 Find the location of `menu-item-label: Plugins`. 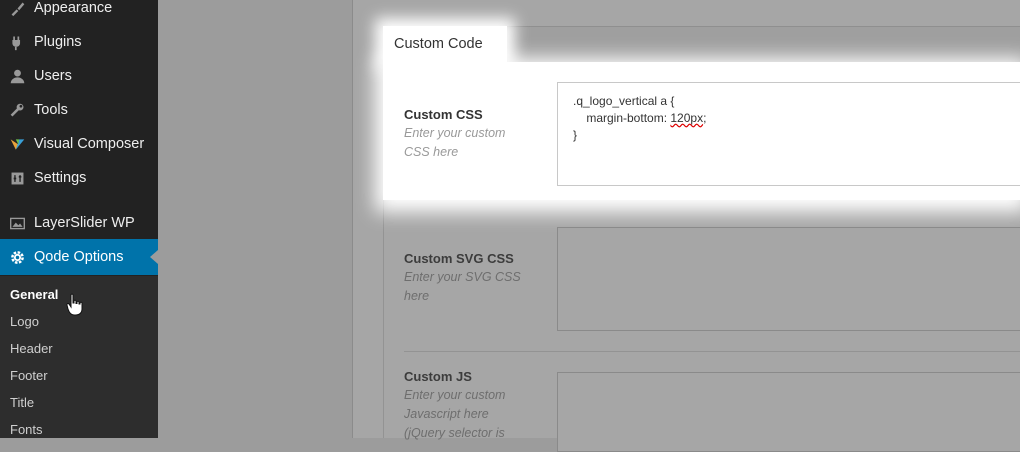

menu-item-label: Plugins is located at coordinates (58, 42).